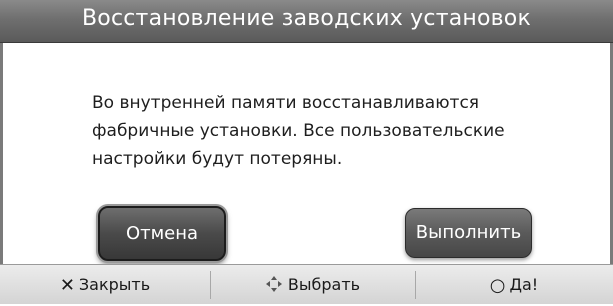 This screenshot has height=306, width=613. Describe the element at coordinates (274, 284) in the screenshot. I see `direction-arrows-icon` at that location.